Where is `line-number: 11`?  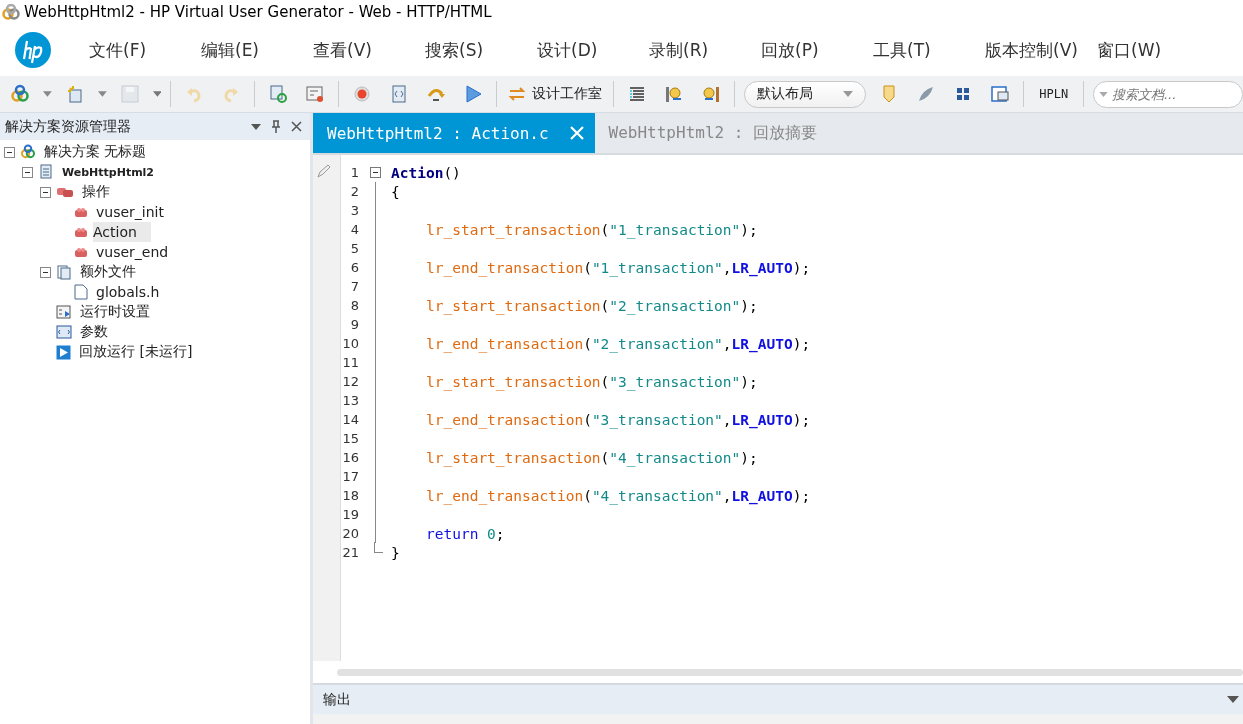 line-number: 11 is located at coordinates (350, 362).